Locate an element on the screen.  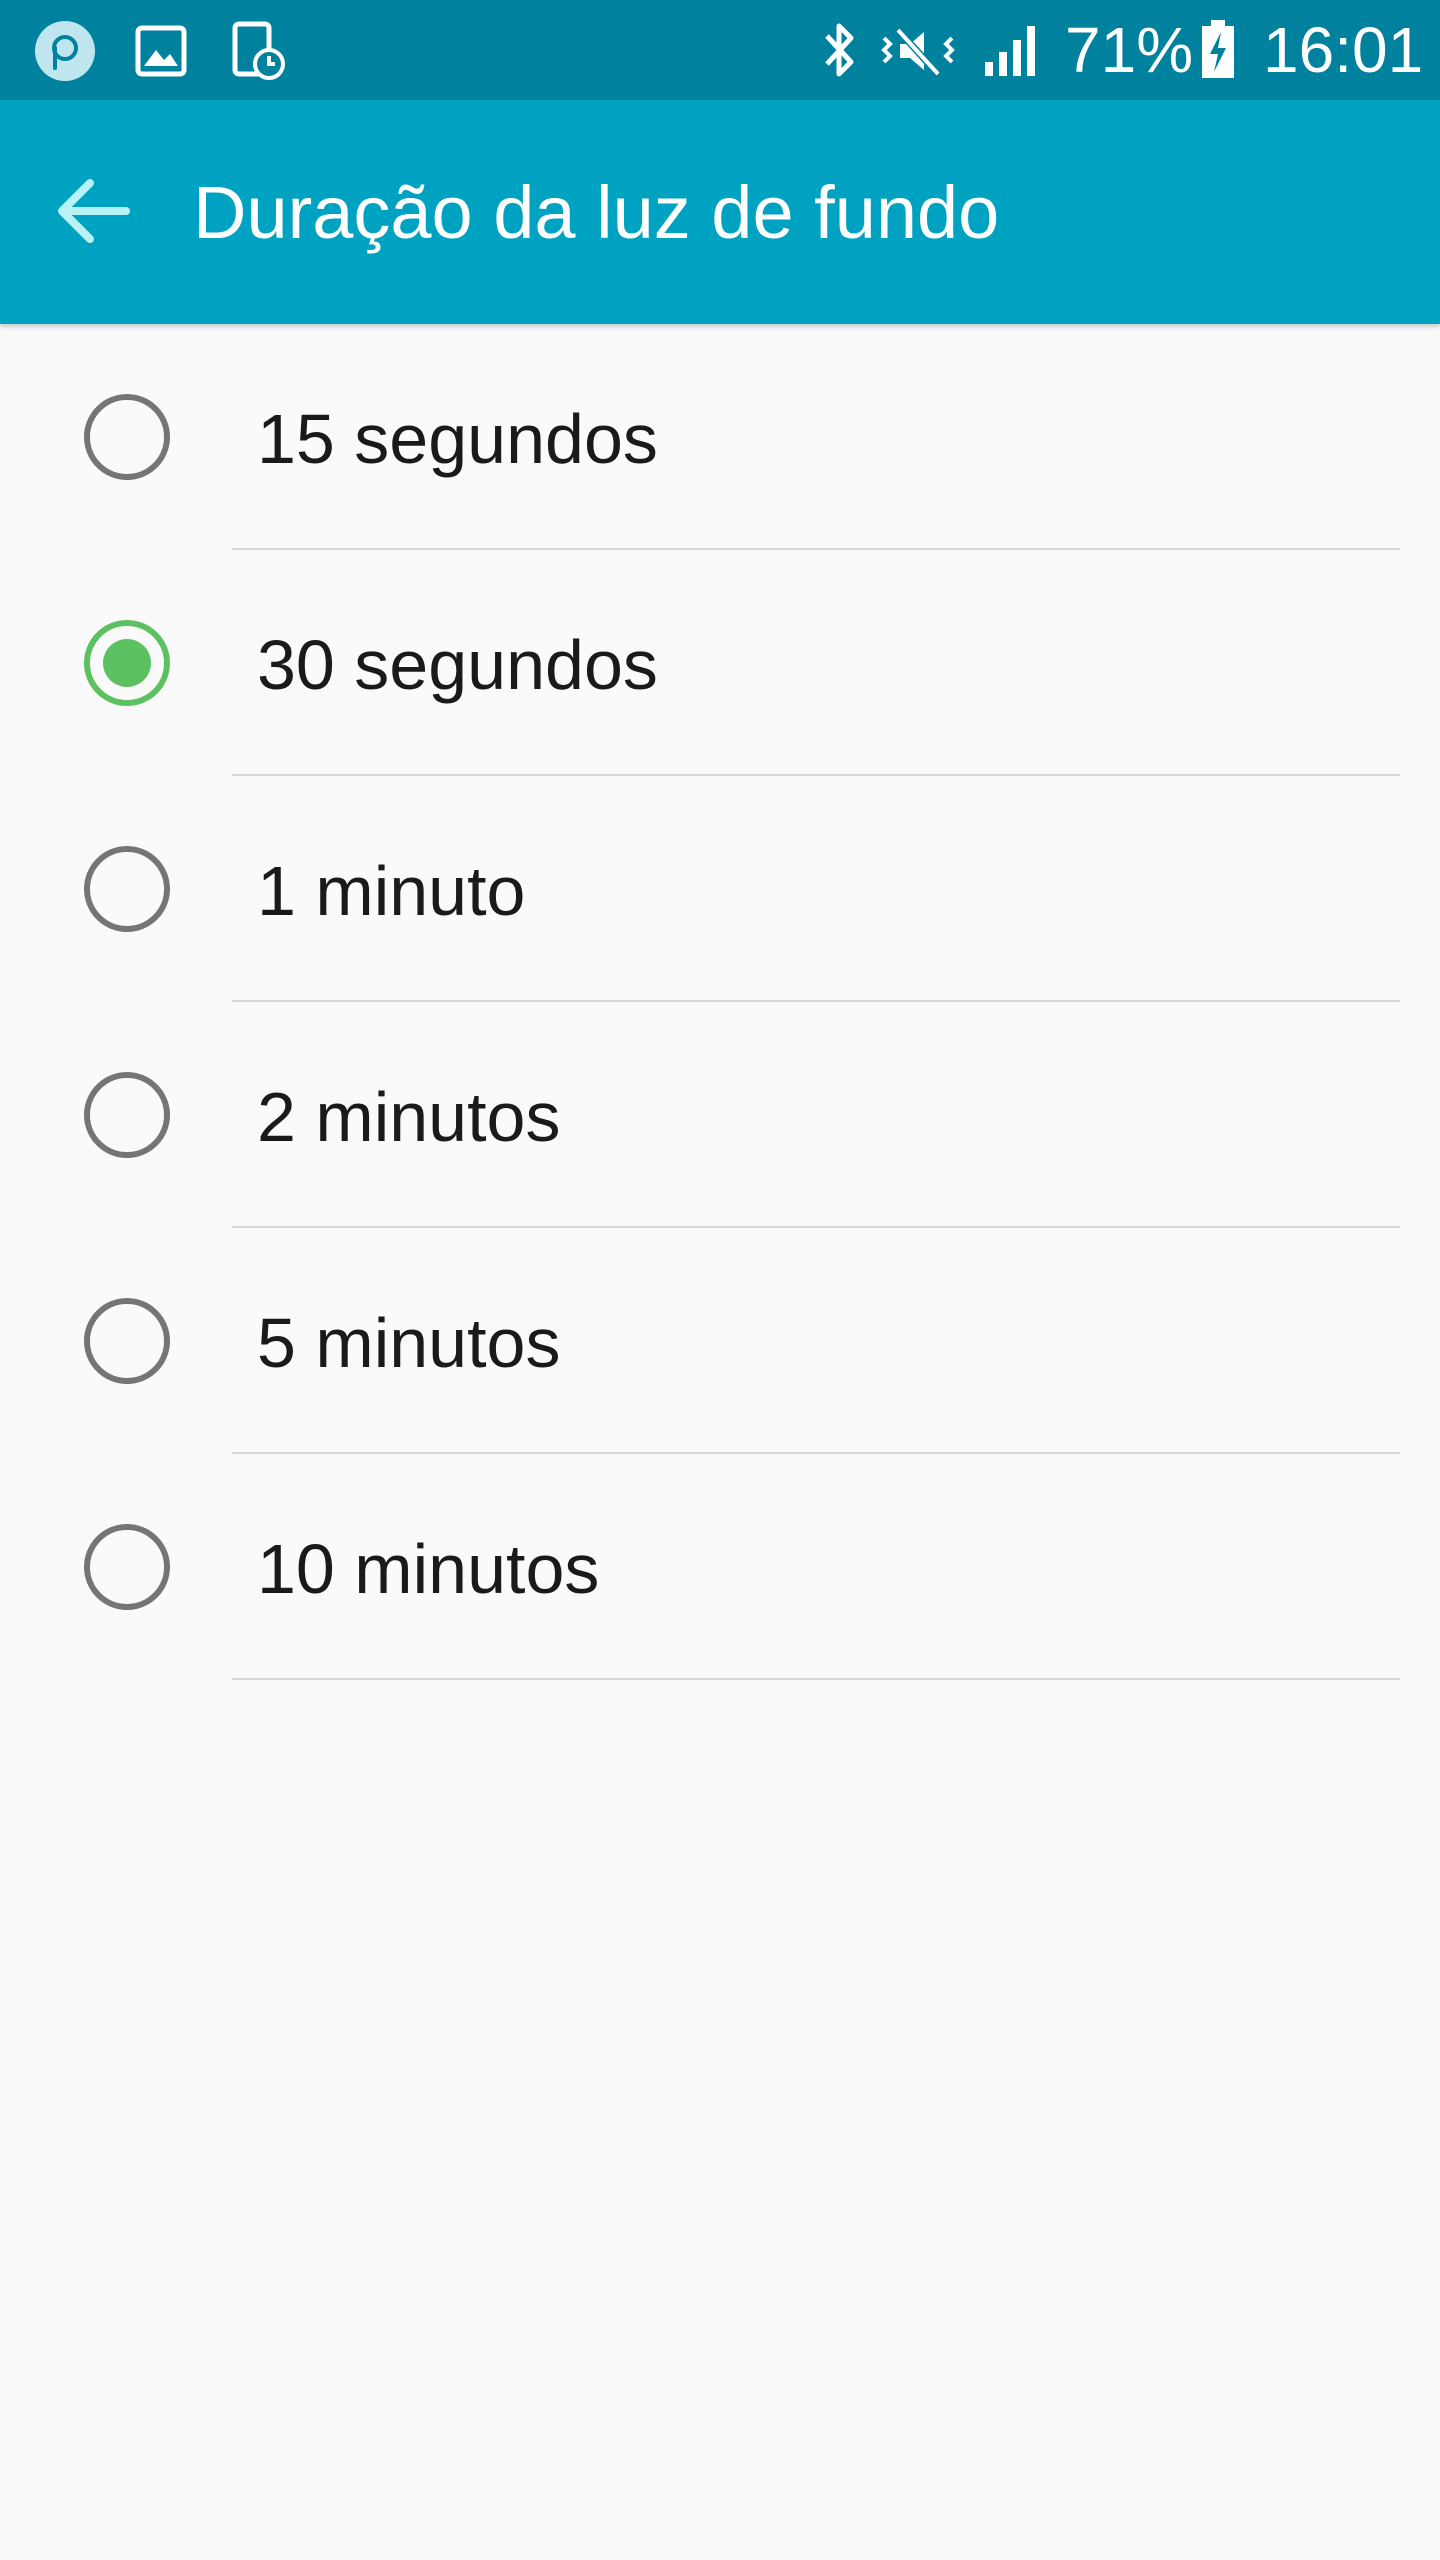
screen-timer-icon is located at coordinates (258, 50).